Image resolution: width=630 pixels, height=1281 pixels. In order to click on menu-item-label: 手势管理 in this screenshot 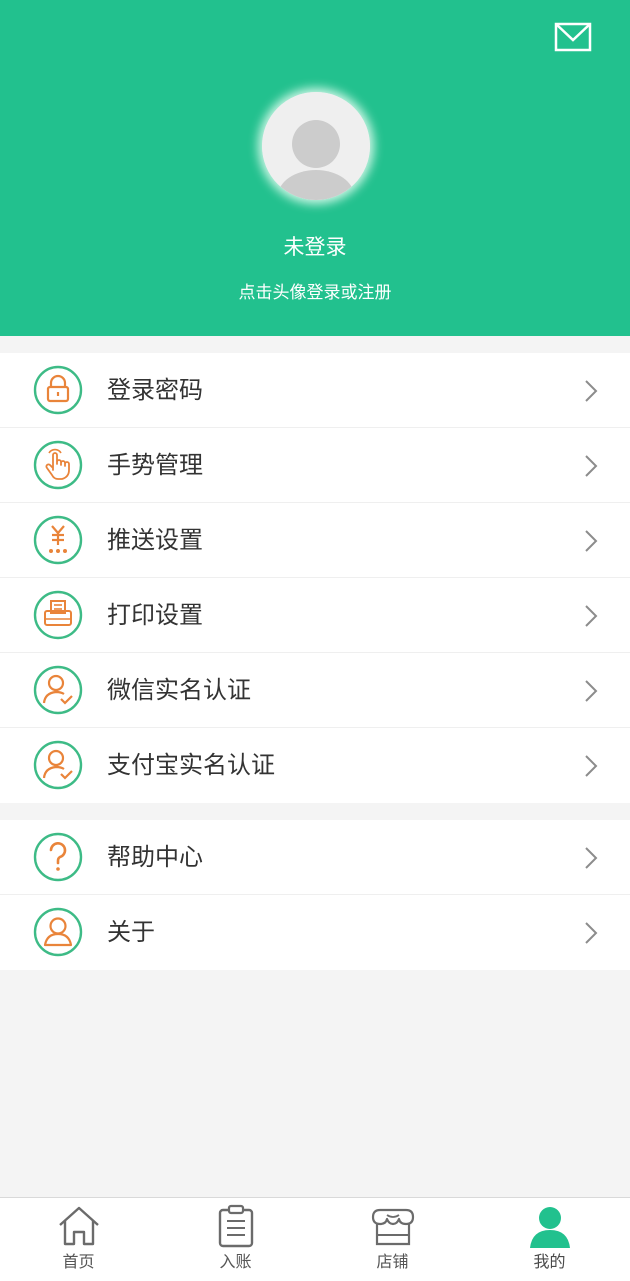, I will do `click(155, 465)`.